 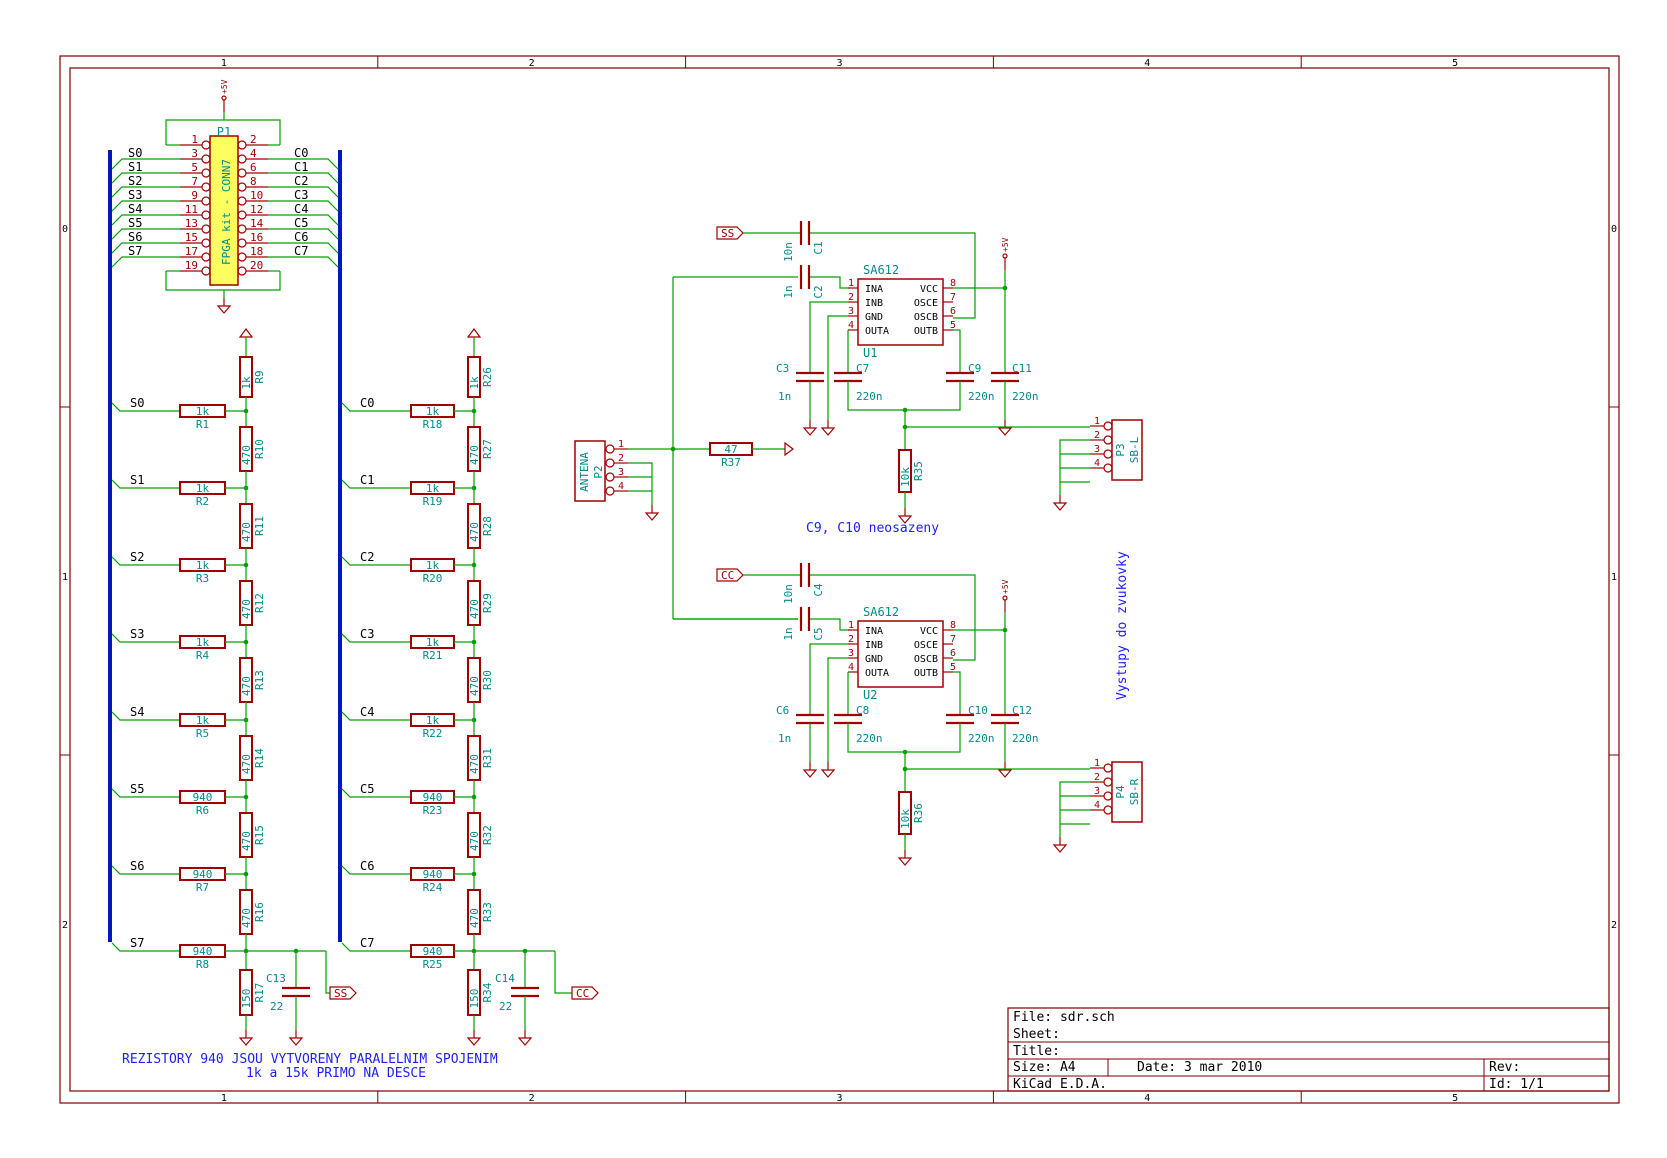 I want to click on mixer-1-out-ground, so click(x=1060, y=506).